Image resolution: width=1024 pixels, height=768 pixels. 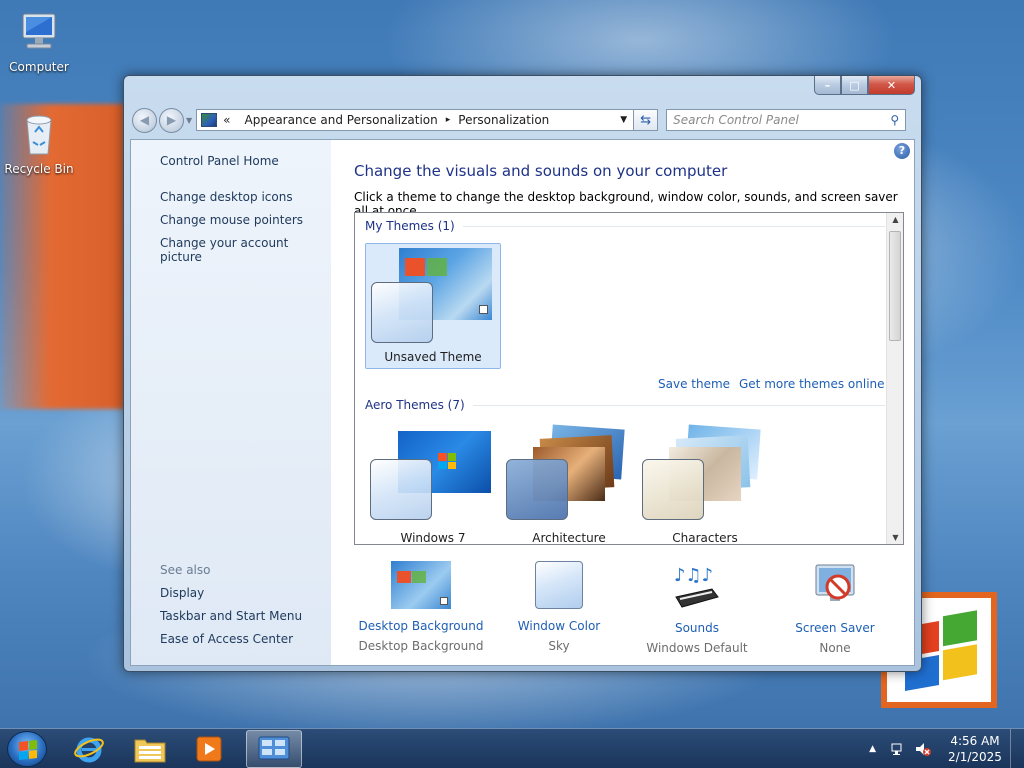 I want to click on breadcrumb-appearance: Appearance and Personalization, so click(x=341, y=120).